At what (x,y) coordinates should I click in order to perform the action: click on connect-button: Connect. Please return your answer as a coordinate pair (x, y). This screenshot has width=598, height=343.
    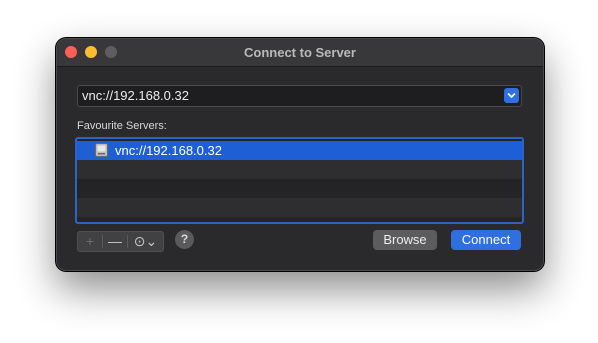
    Looking at the image, I should click on (486, 240).